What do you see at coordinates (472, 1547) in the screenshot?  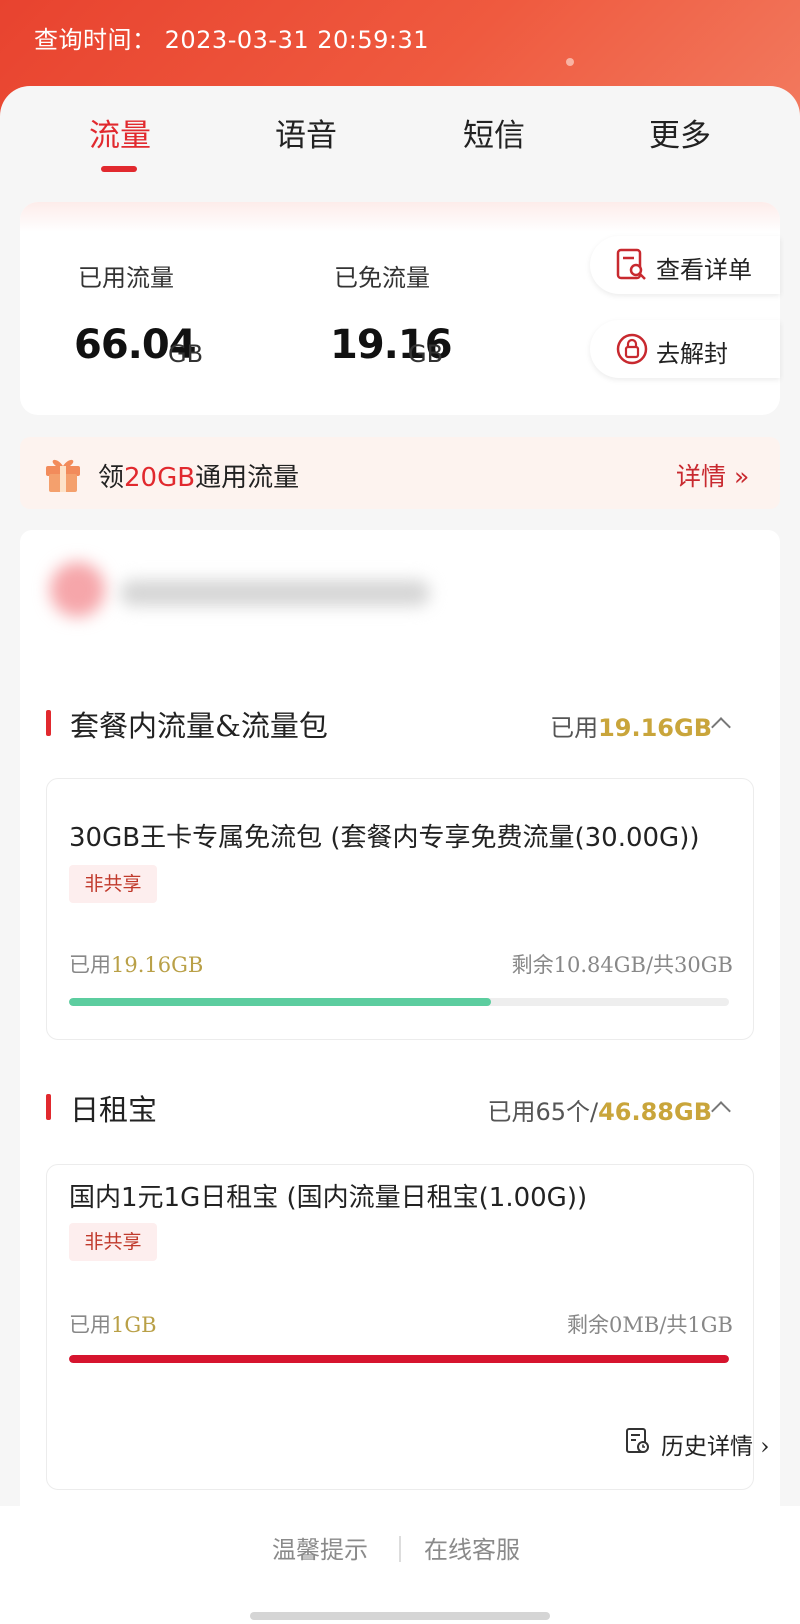 I see `online-service-link: 在线客服` at bounding box center [472, 1547].